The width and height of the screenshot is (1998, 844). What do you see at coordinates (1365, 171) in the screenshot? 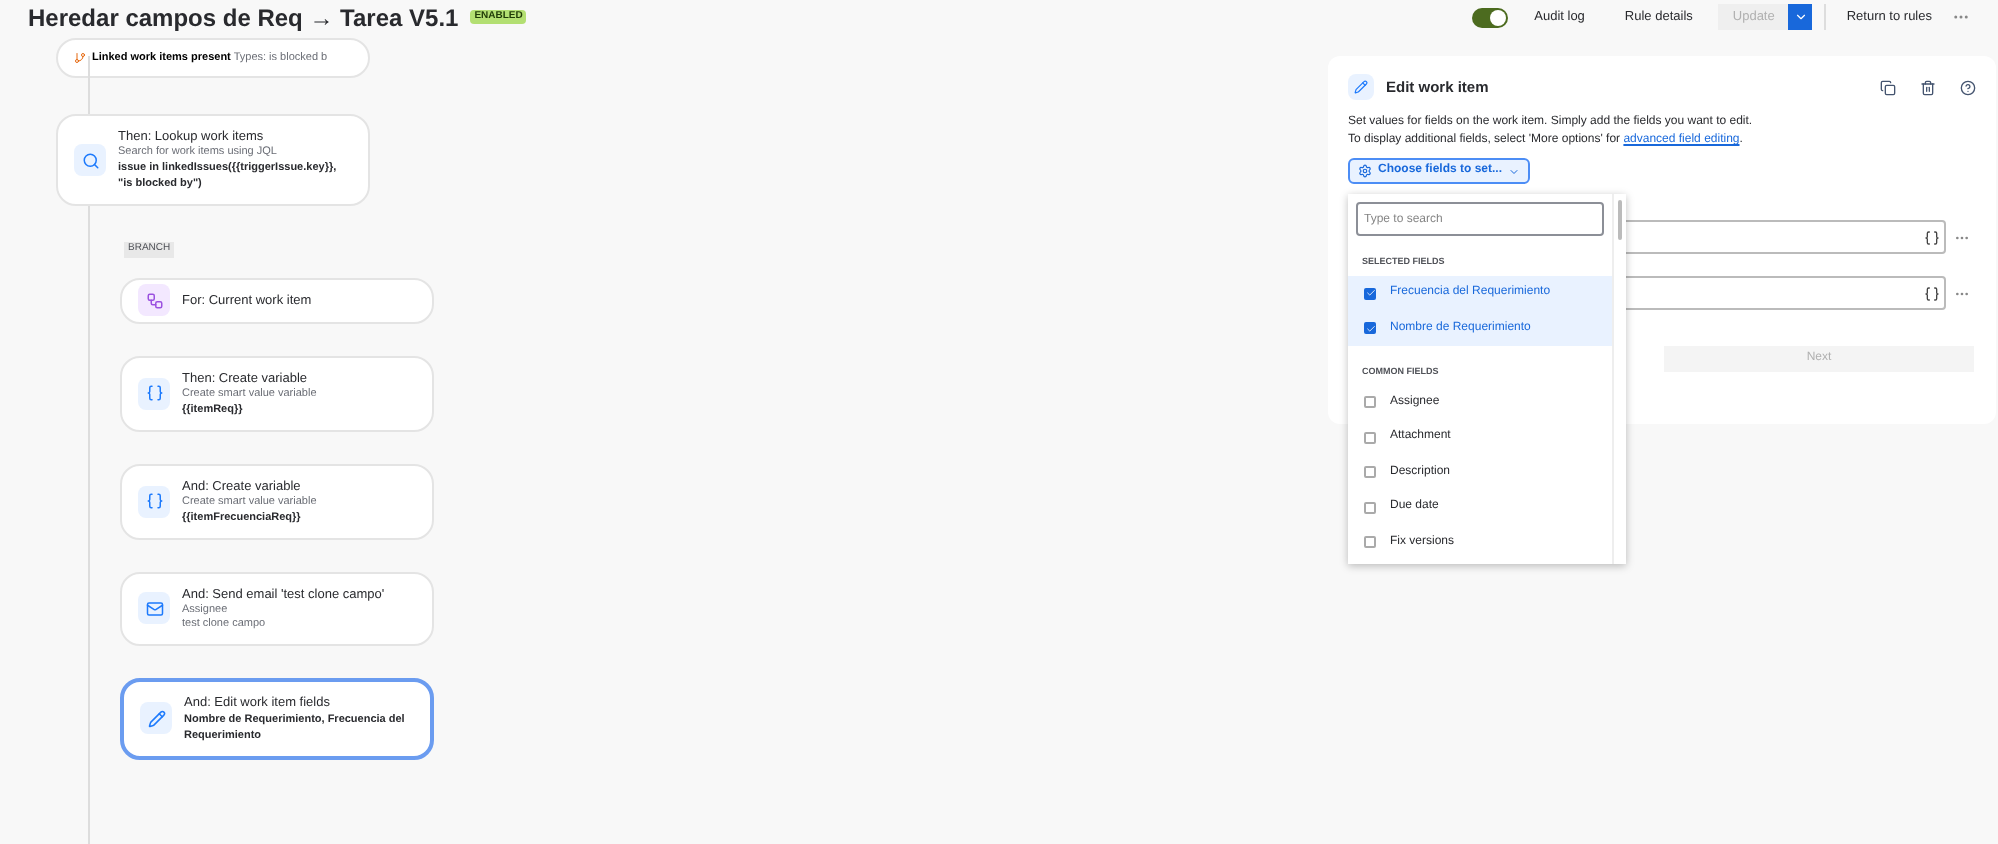
I see `gear-icon` at bounding box center [1365, 171].